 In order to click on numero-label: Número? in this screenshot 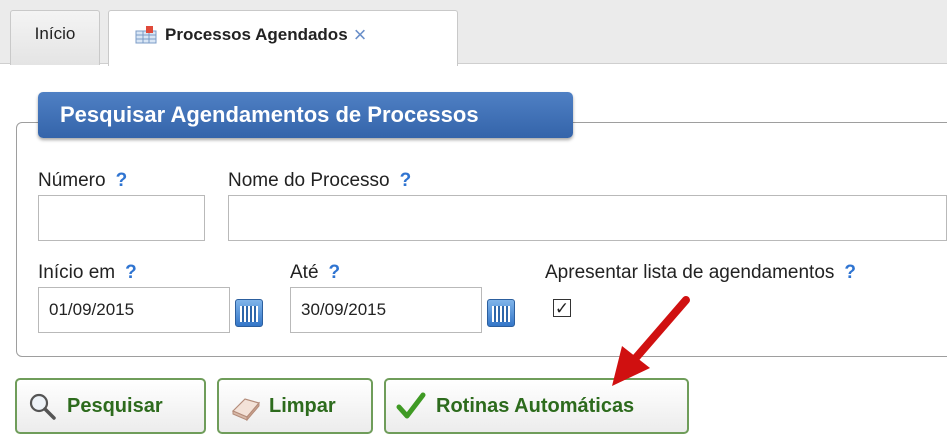, I will do `click(83, 180)`.